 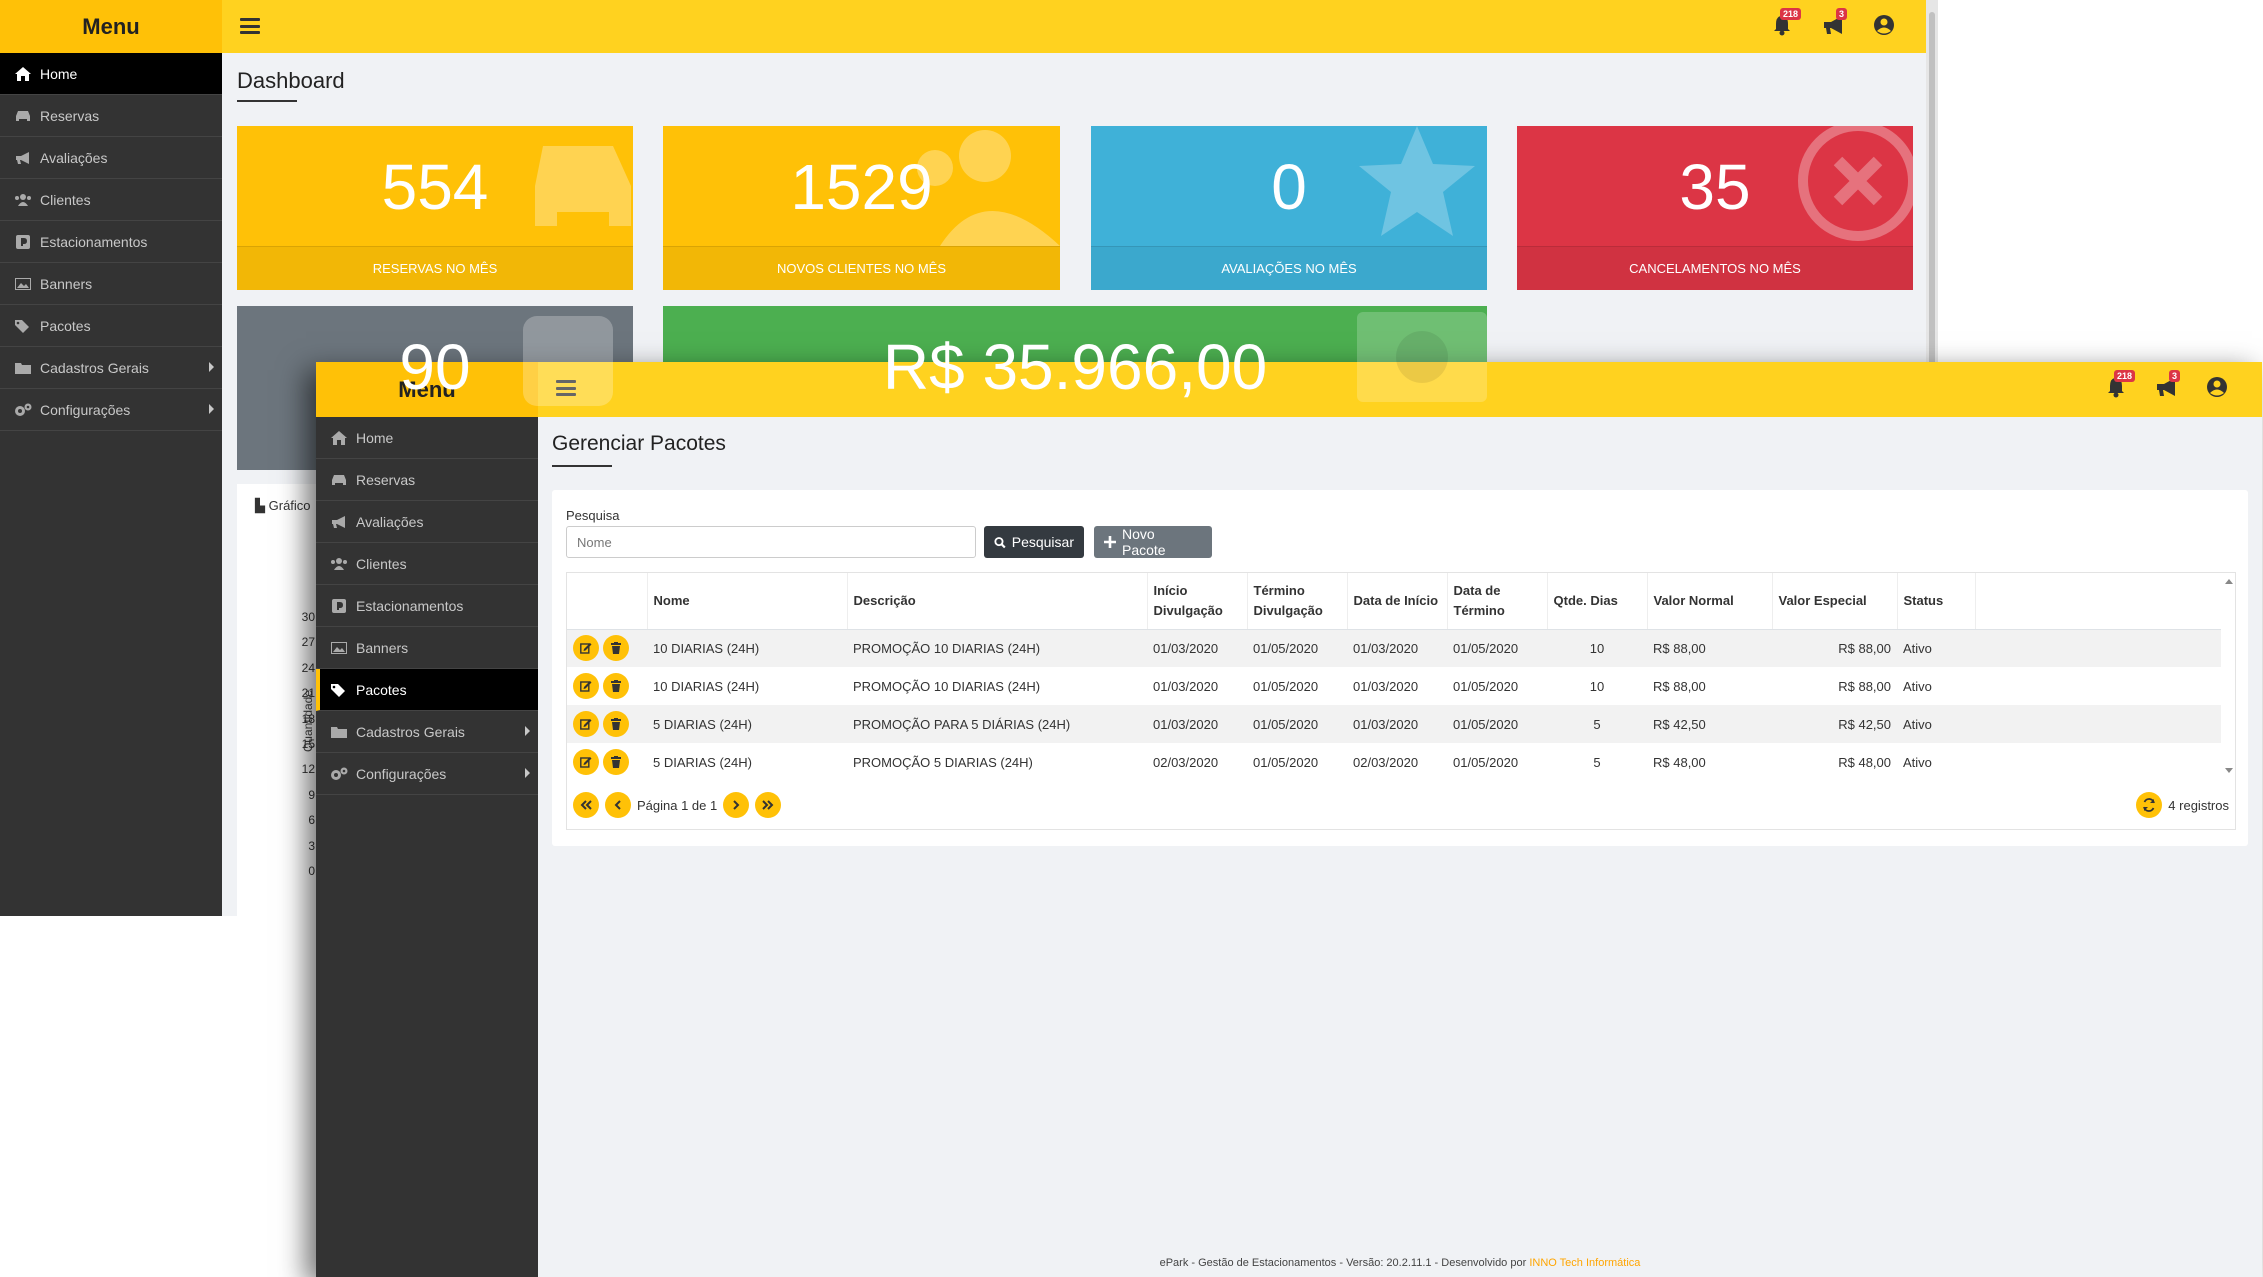 I want to click on column-header-termino-divulgacao: Término Divulgação, so click(x=1297, y=601).